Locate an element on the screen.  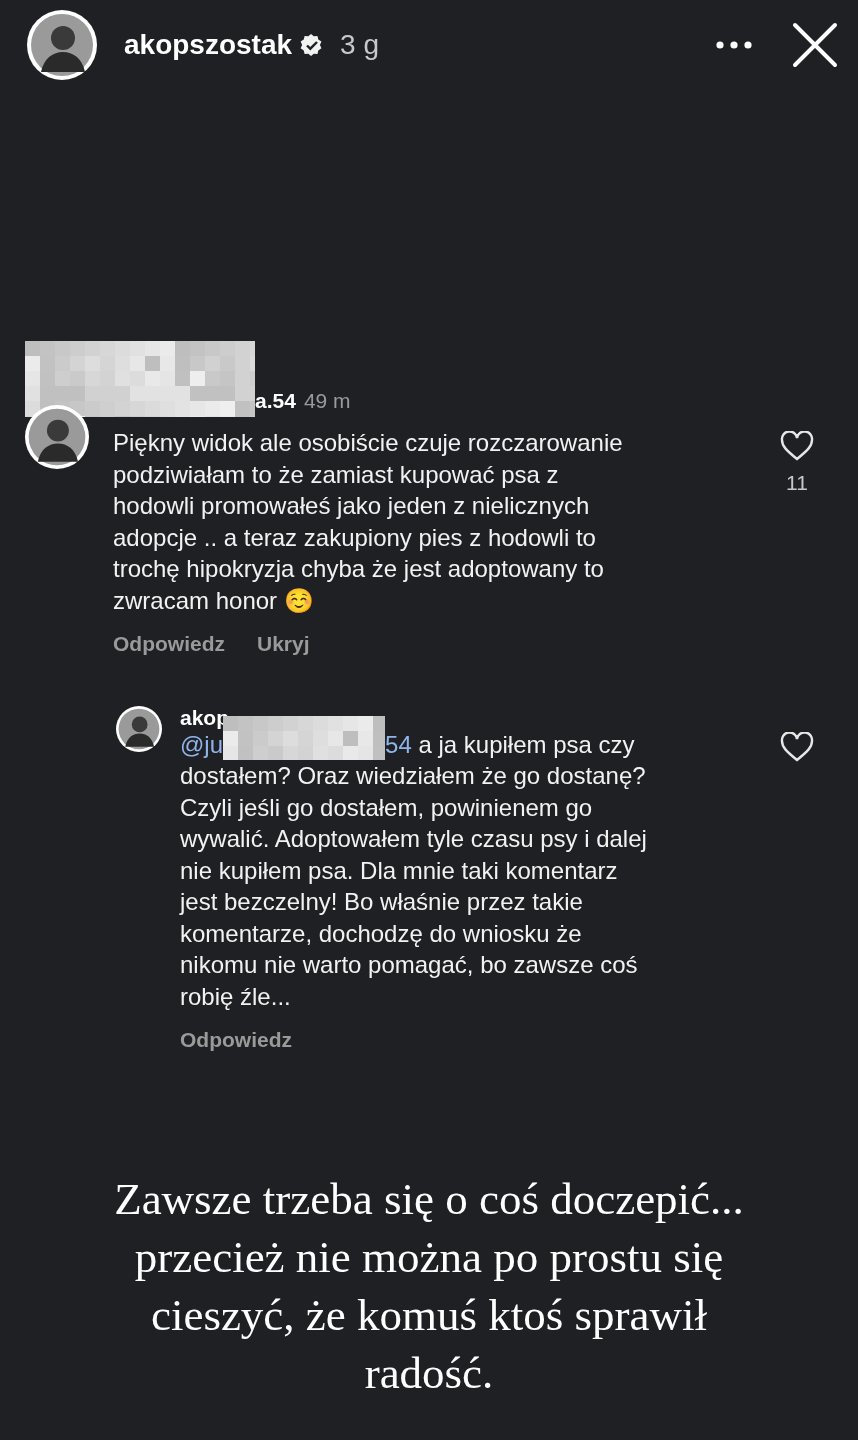
profile-avatar is located at coordinates (62, 45).